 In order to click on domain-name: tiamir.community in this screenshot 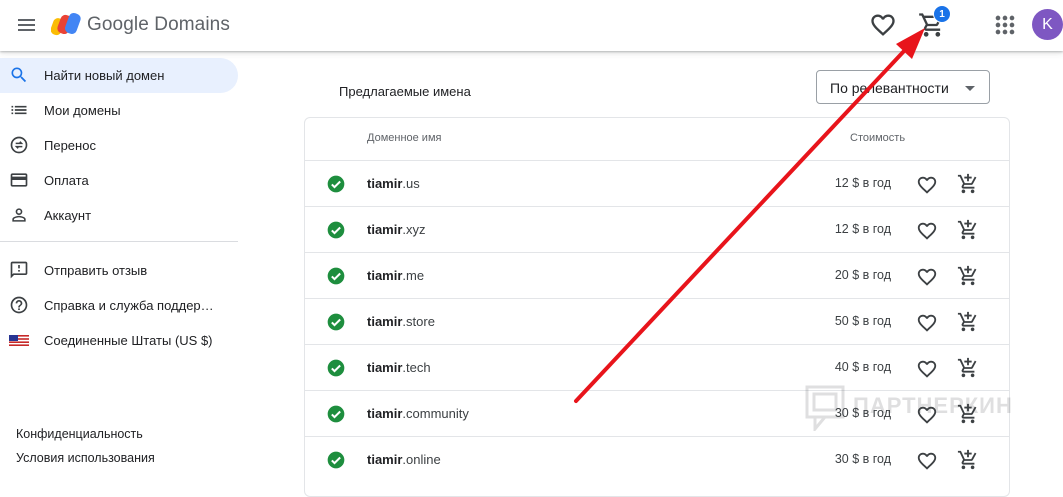, I will do `click(418, 413)`.